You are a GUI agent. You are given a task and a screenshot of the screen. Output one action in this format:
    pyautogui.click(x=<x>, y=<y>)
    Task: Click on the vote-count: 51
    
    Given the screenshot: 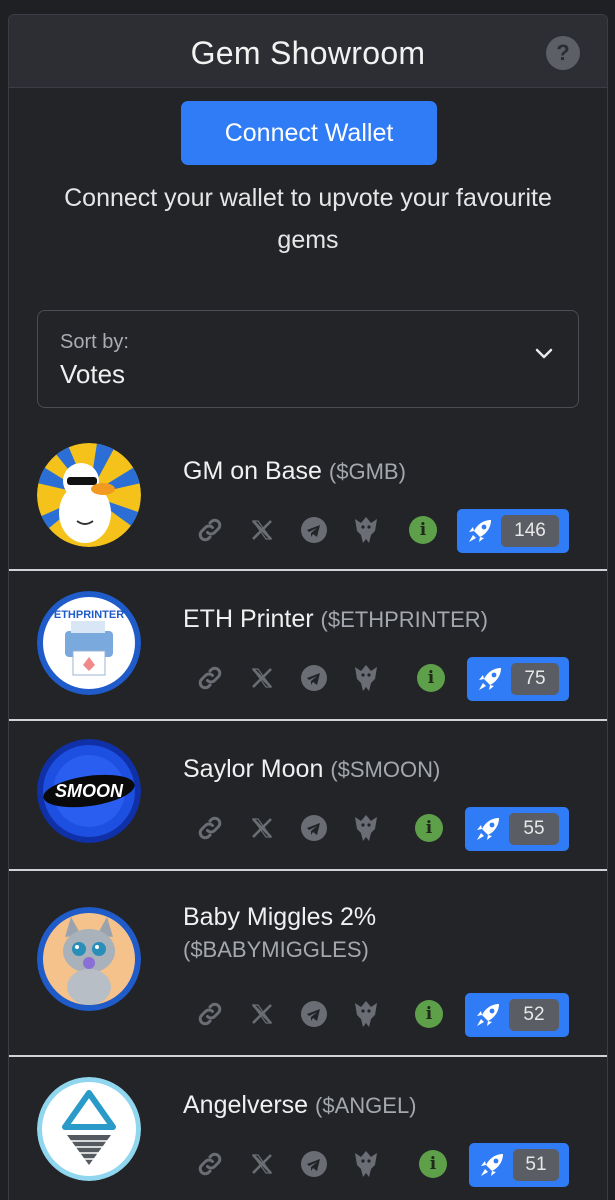 What is the action you would take?
    pyautogui.click(x=536, y=1165)
    